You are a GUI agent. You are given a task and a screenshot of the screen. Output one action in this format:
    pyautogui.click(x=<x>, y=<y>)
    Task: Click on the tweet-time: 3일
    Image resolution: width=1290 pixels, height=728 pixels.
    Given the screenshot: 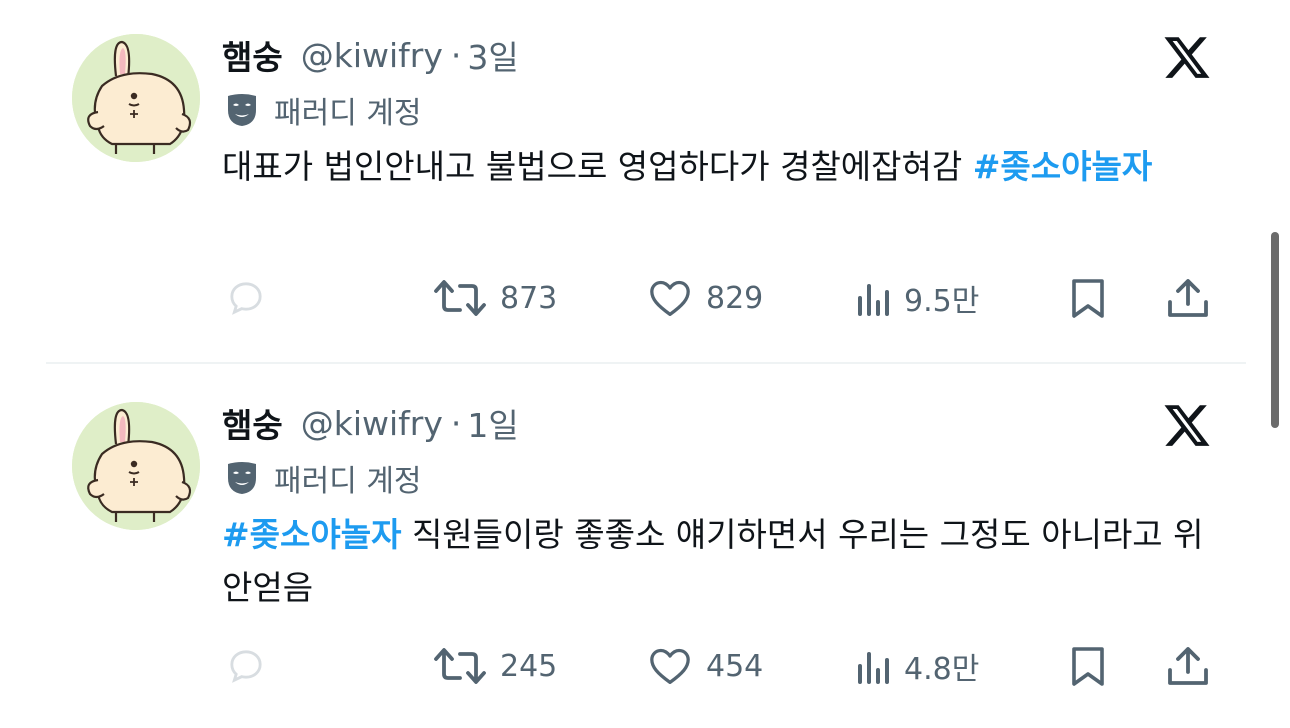 What is the action you would take?
    pyautogui.click(x=492, y=55)
    